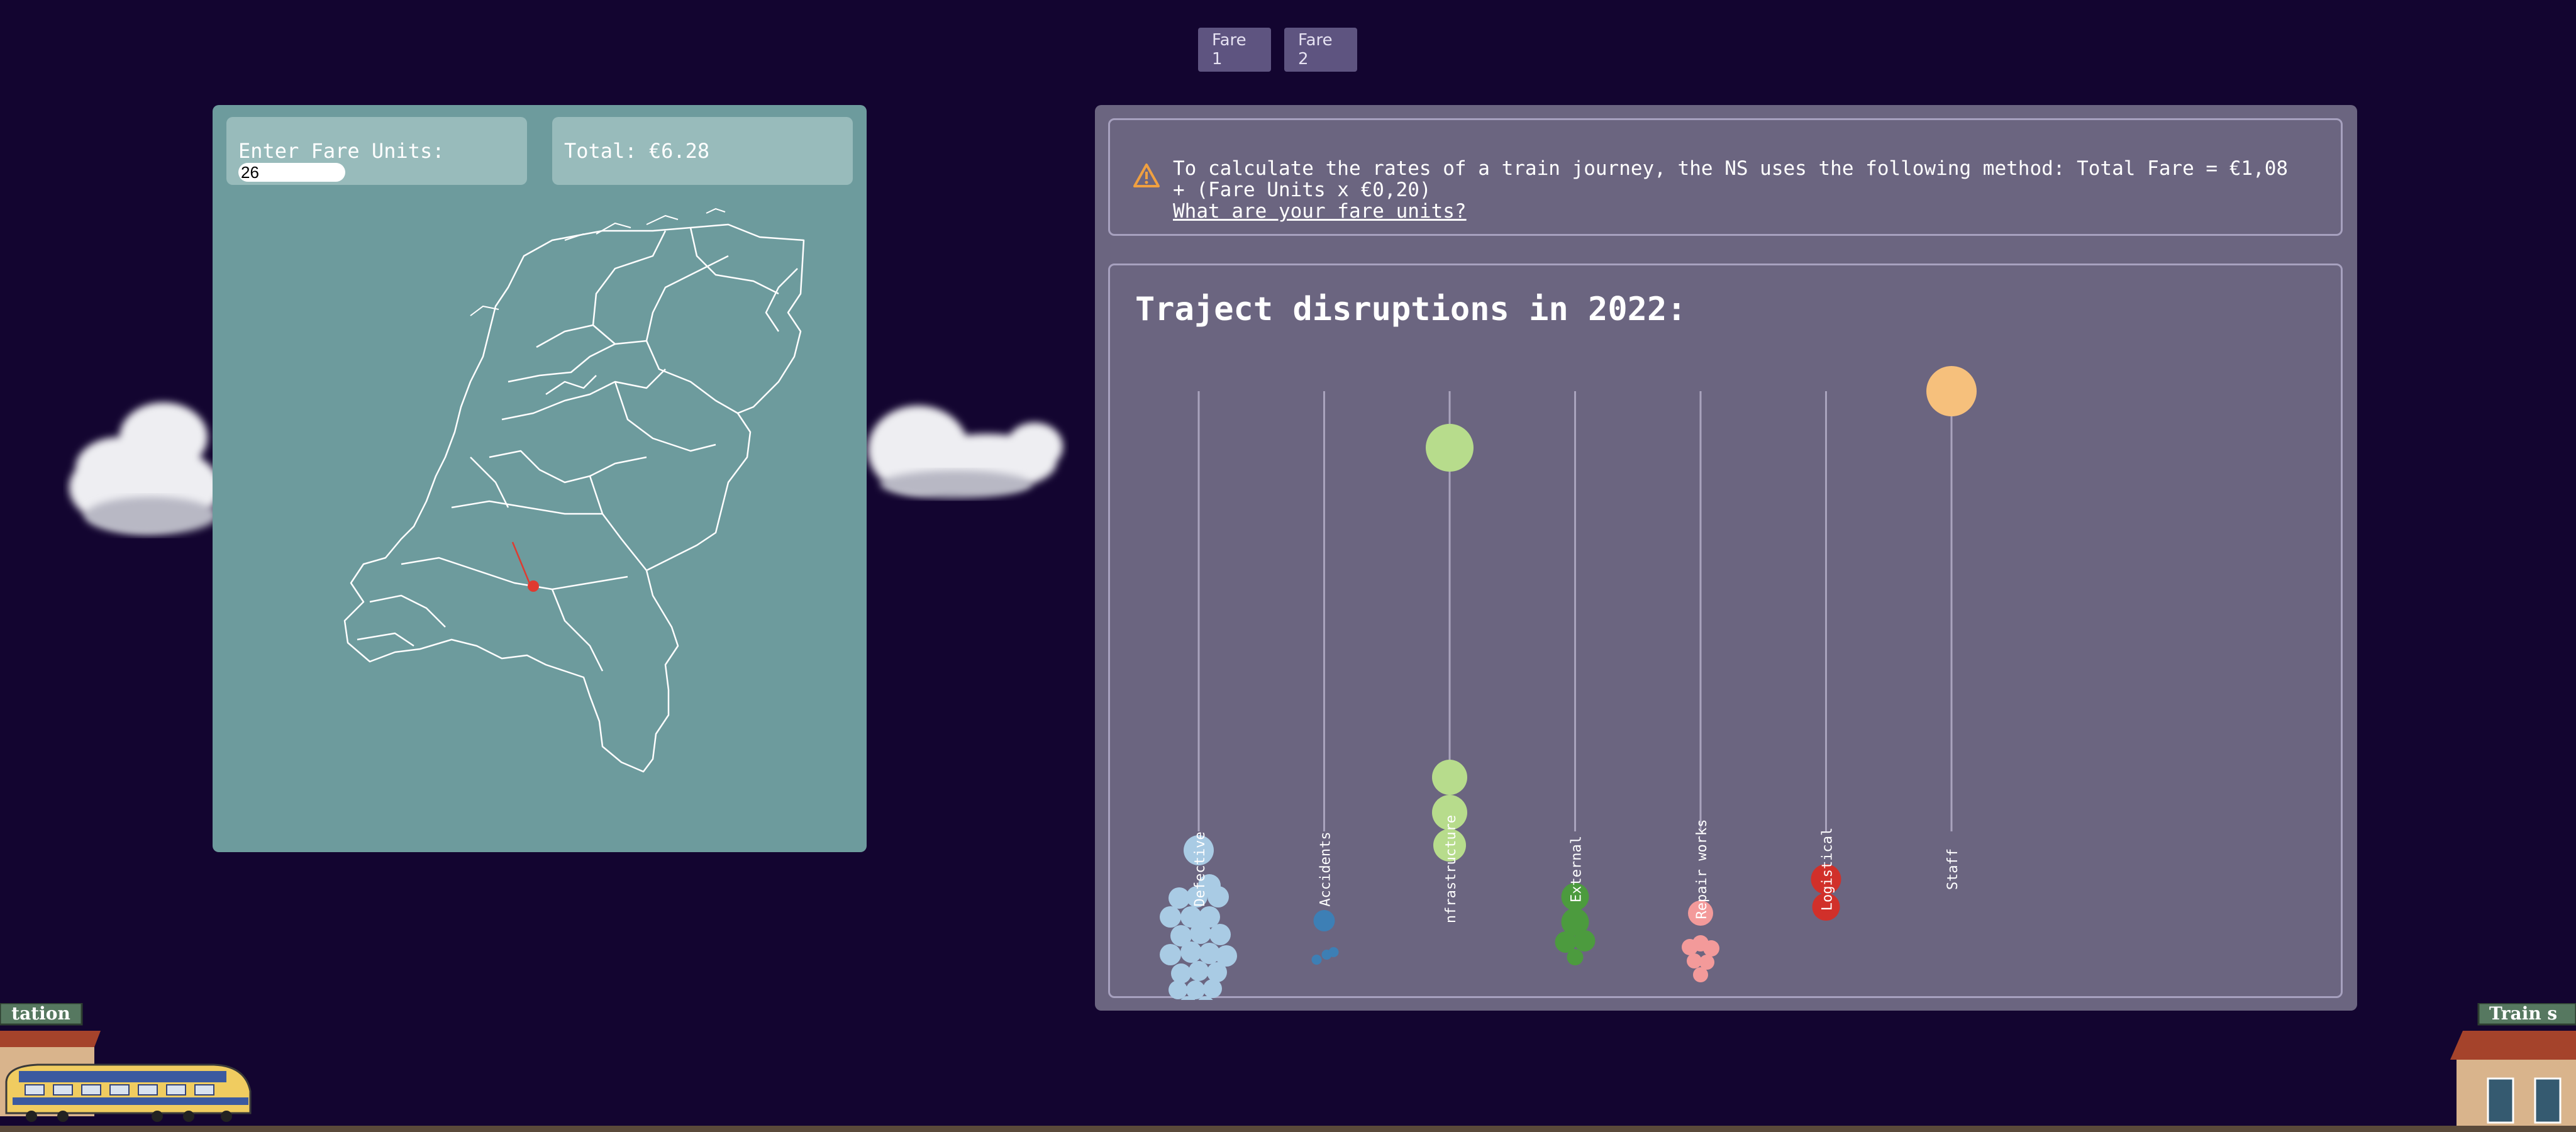 This screenshot has height=1132, width=2576. Describe the element at coordinates (1200, 868) in the screenshot. I see `category-label: Defective` at that location.